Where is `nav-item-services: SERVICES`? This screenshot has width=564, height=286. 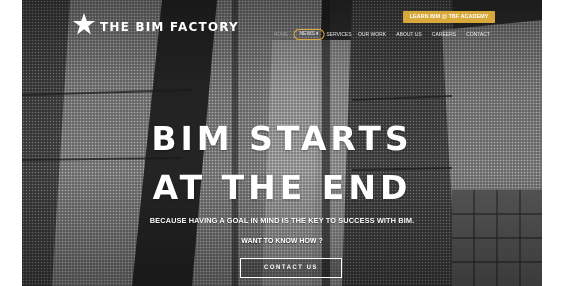
nav-item-services: SERVICES is located at coordinates (338, 35).